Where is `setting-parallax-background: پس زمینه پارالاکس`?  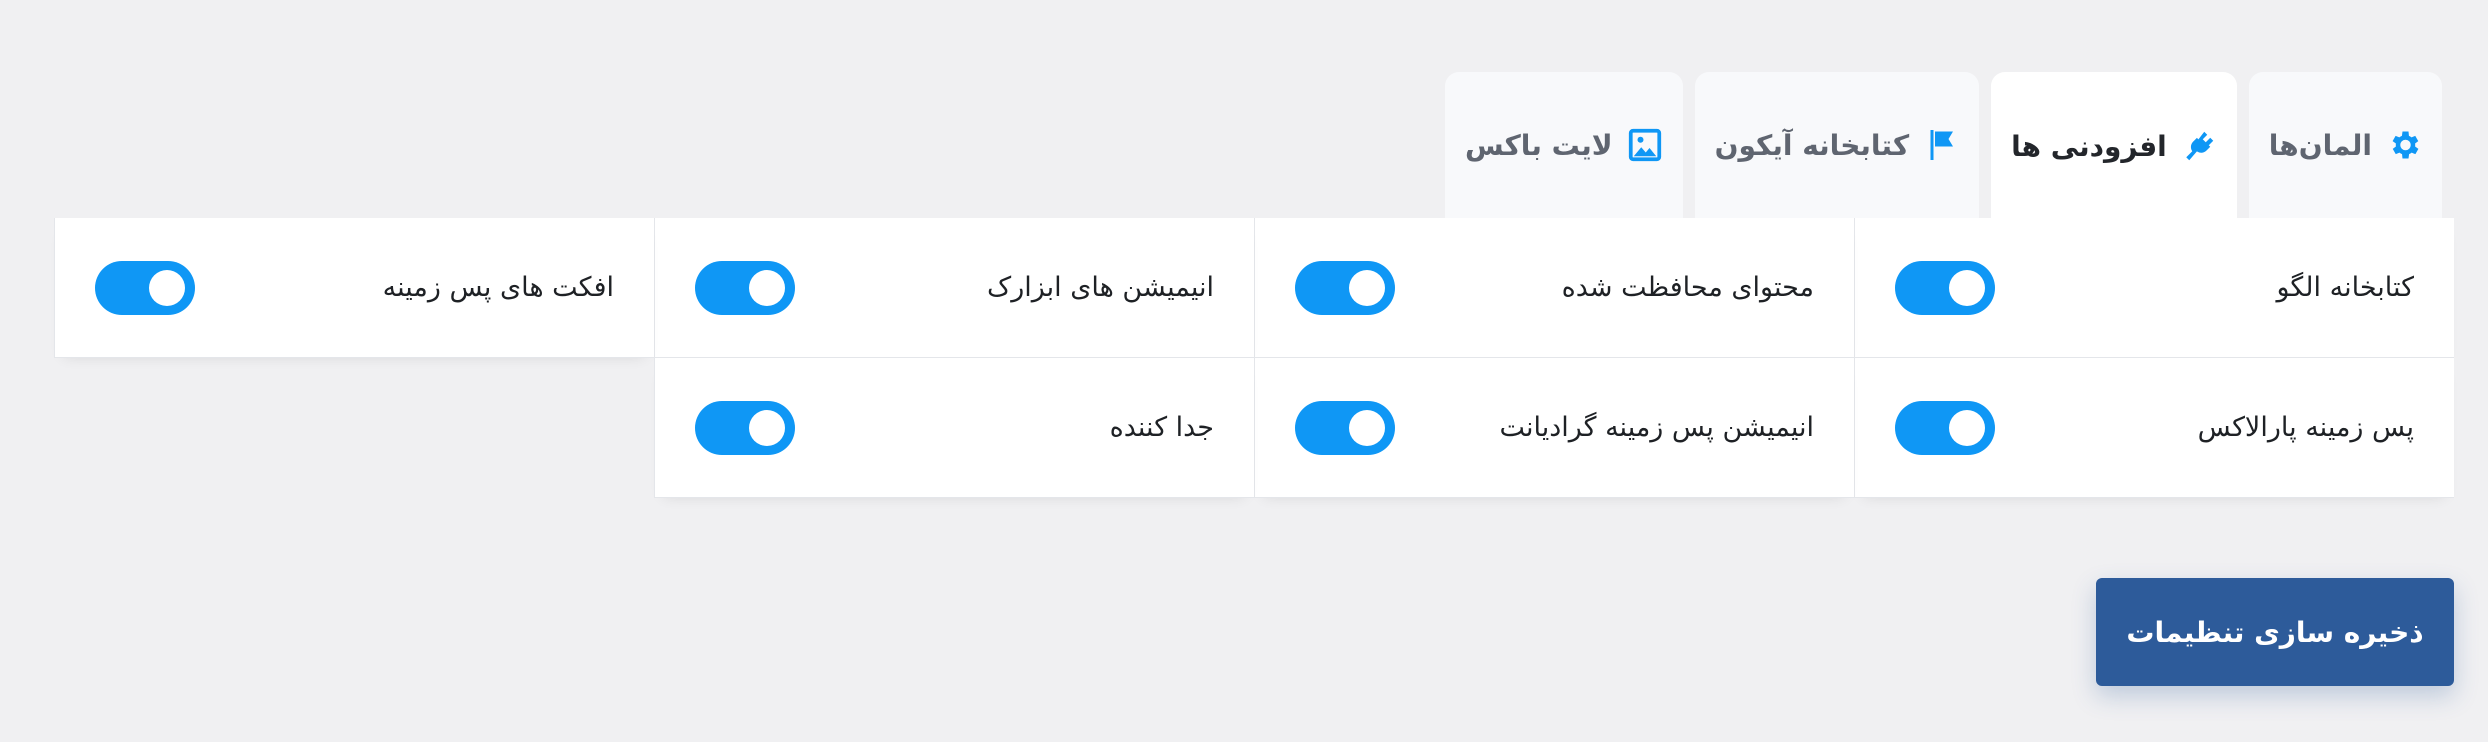
setting-parallax-background: پس زمینه پارالاکس is located at coordinates (2154, 428).